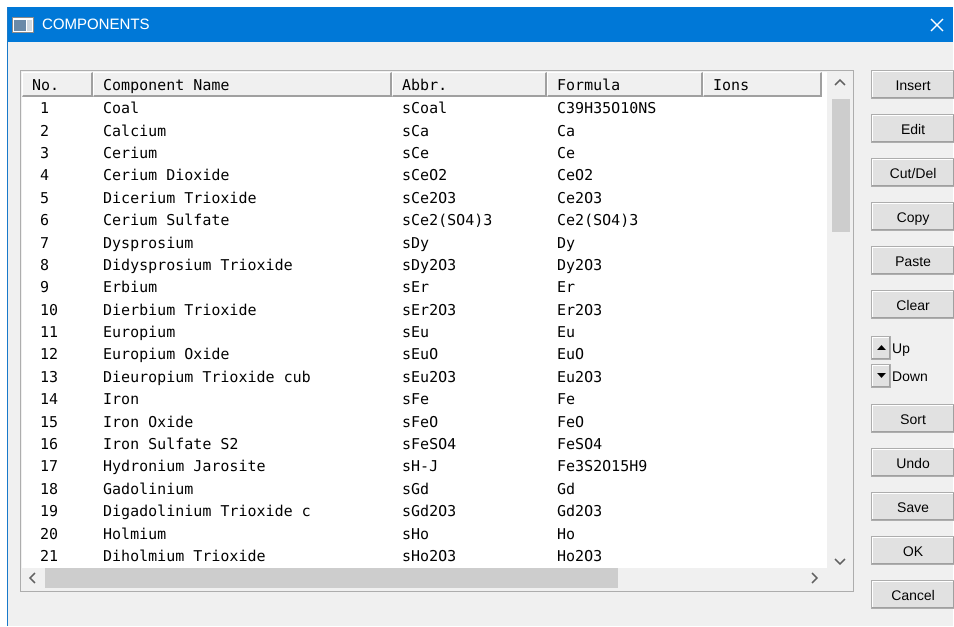  I want to click on column-header: Abbr., so click(469, 84).